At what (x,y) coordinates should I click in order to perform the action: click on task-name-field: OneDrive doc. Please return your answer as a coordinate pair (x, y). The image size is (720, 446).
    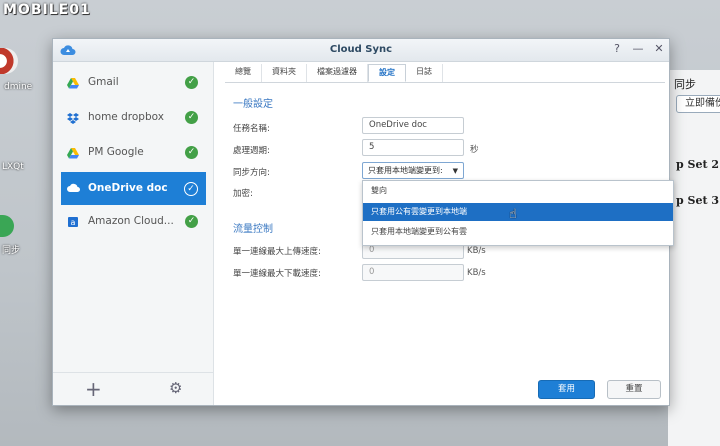
    Looking at the image, I should click on (413, 125).